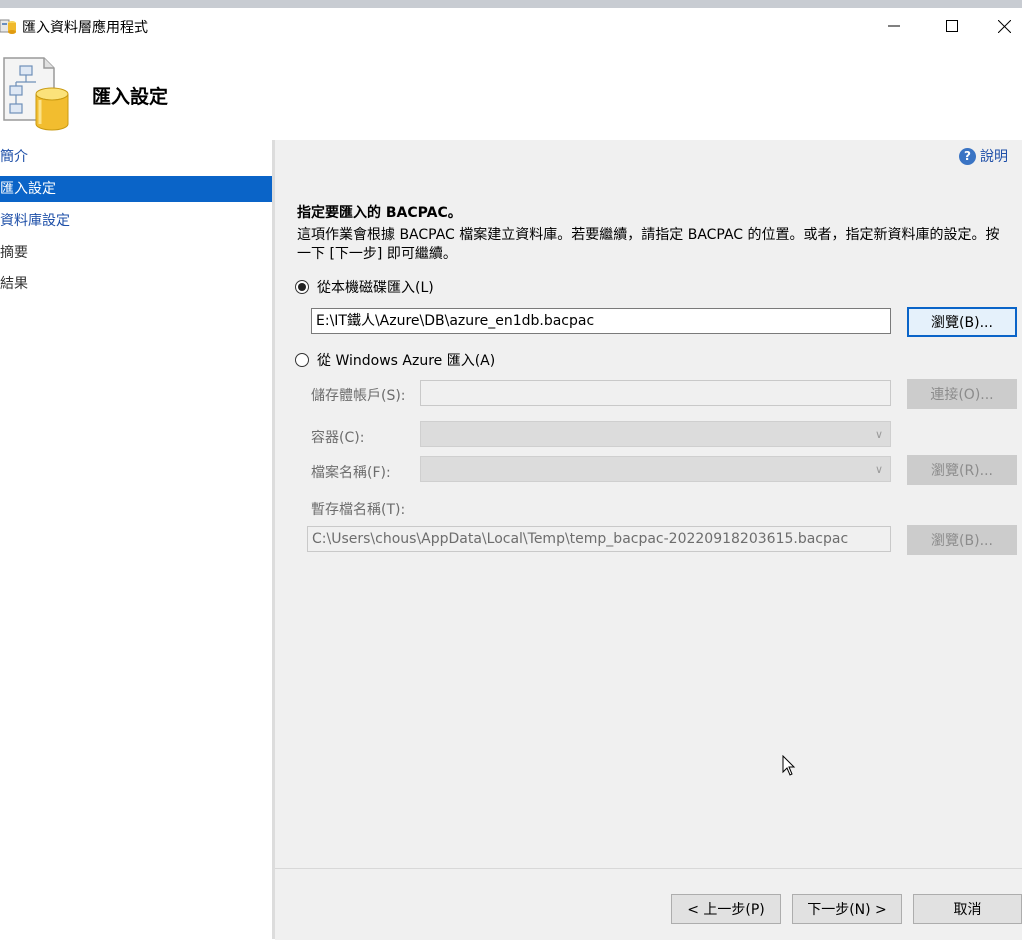 This screenshot has height=940, width=1022. What do you see at coordinates (379, 213) in the screenshot?
I see `section-title: 指定要匯入的 BACPAC。` at bounding box center [379, 213].